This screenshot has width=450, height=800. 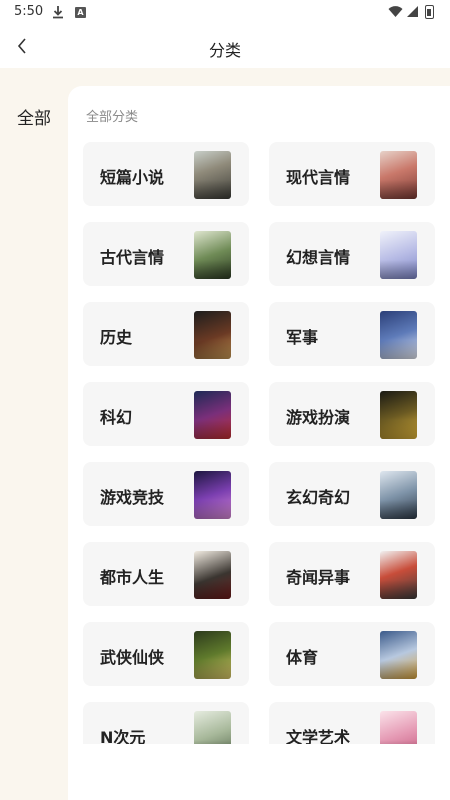 What do you see at coordinates (318, 417) in the screenshot?
I see `category-label: 游戏扮演` at bounding box center [318, 417].